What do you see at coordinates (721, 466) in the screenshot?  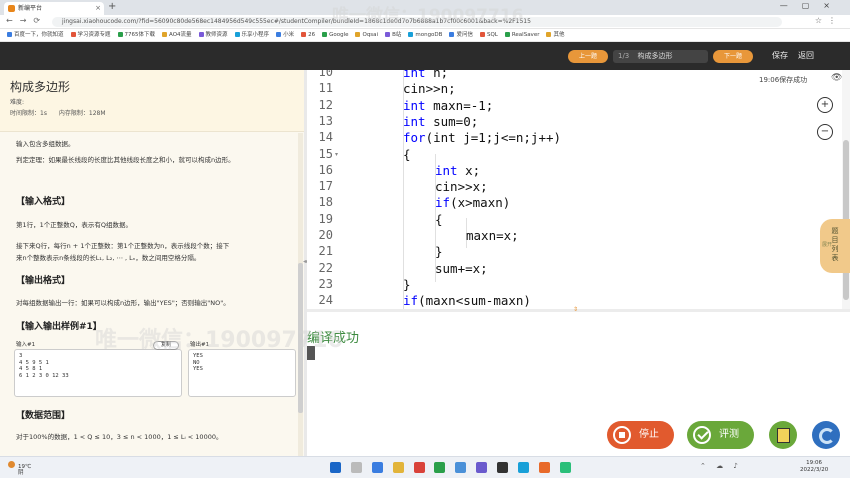 I see `system-tray: ⌃ ☁ ♪` at bounding box center [721, 466].